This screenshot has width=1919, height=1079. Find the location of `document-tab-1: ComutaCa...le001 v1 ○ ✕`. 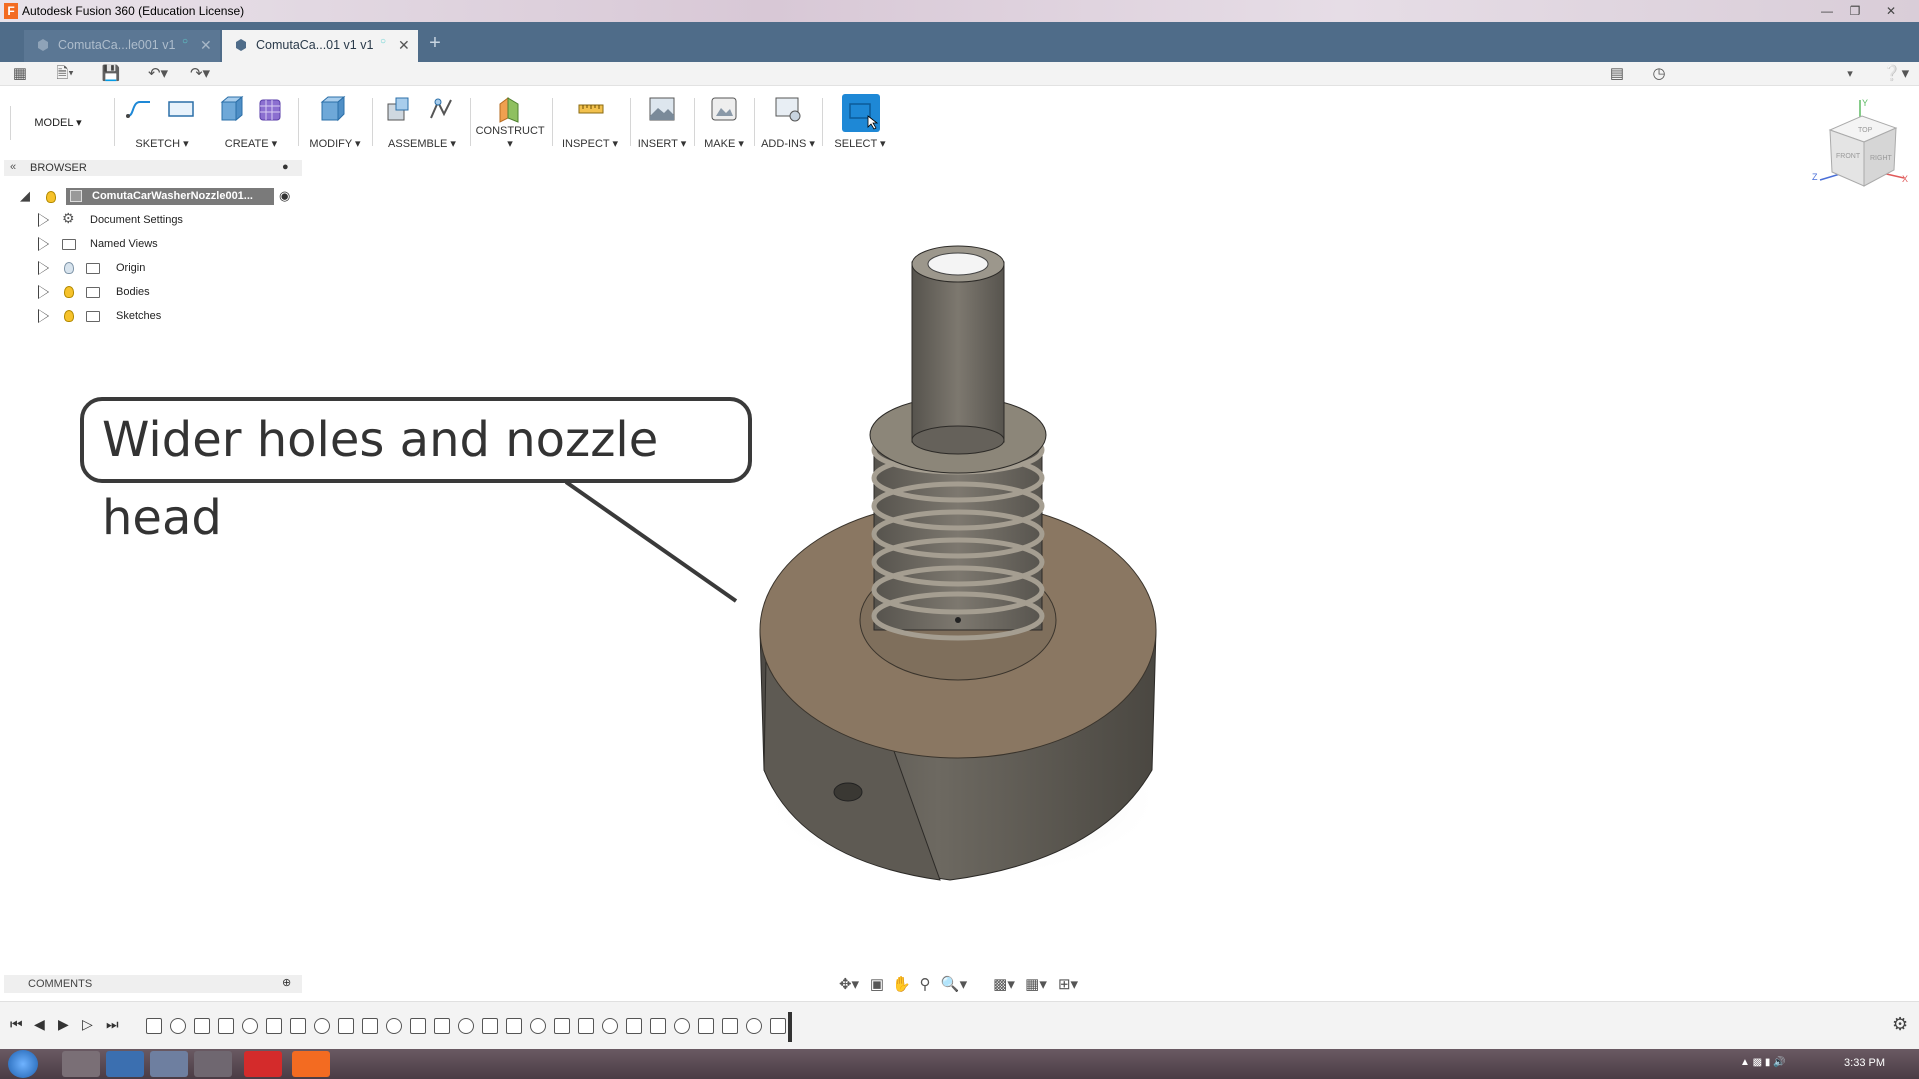

document-tab-1: ComutaCa...le001 v1 ○ ✕ is located at coordinates (122, 46).